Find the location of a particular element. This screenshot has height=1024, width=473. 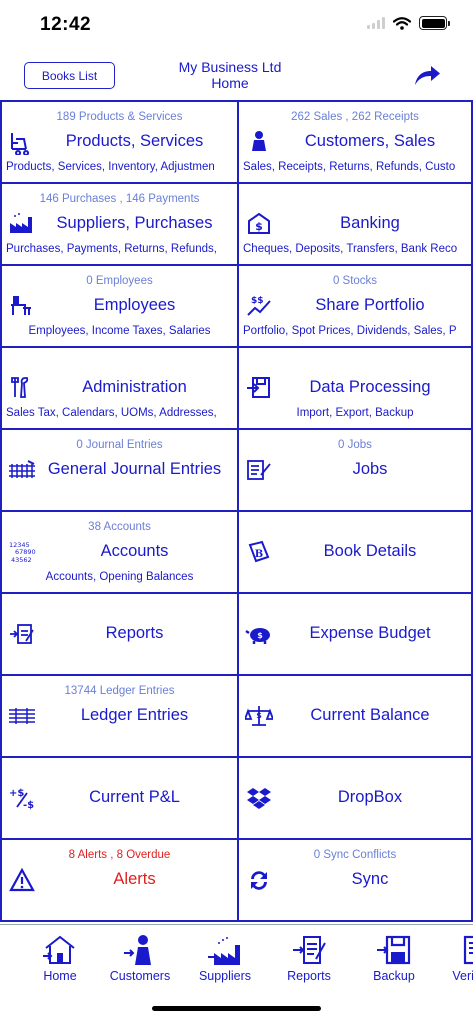

tile-subtitle: Purchases, Payments, Returns, Refunds, is located at coordinates (111, 249).